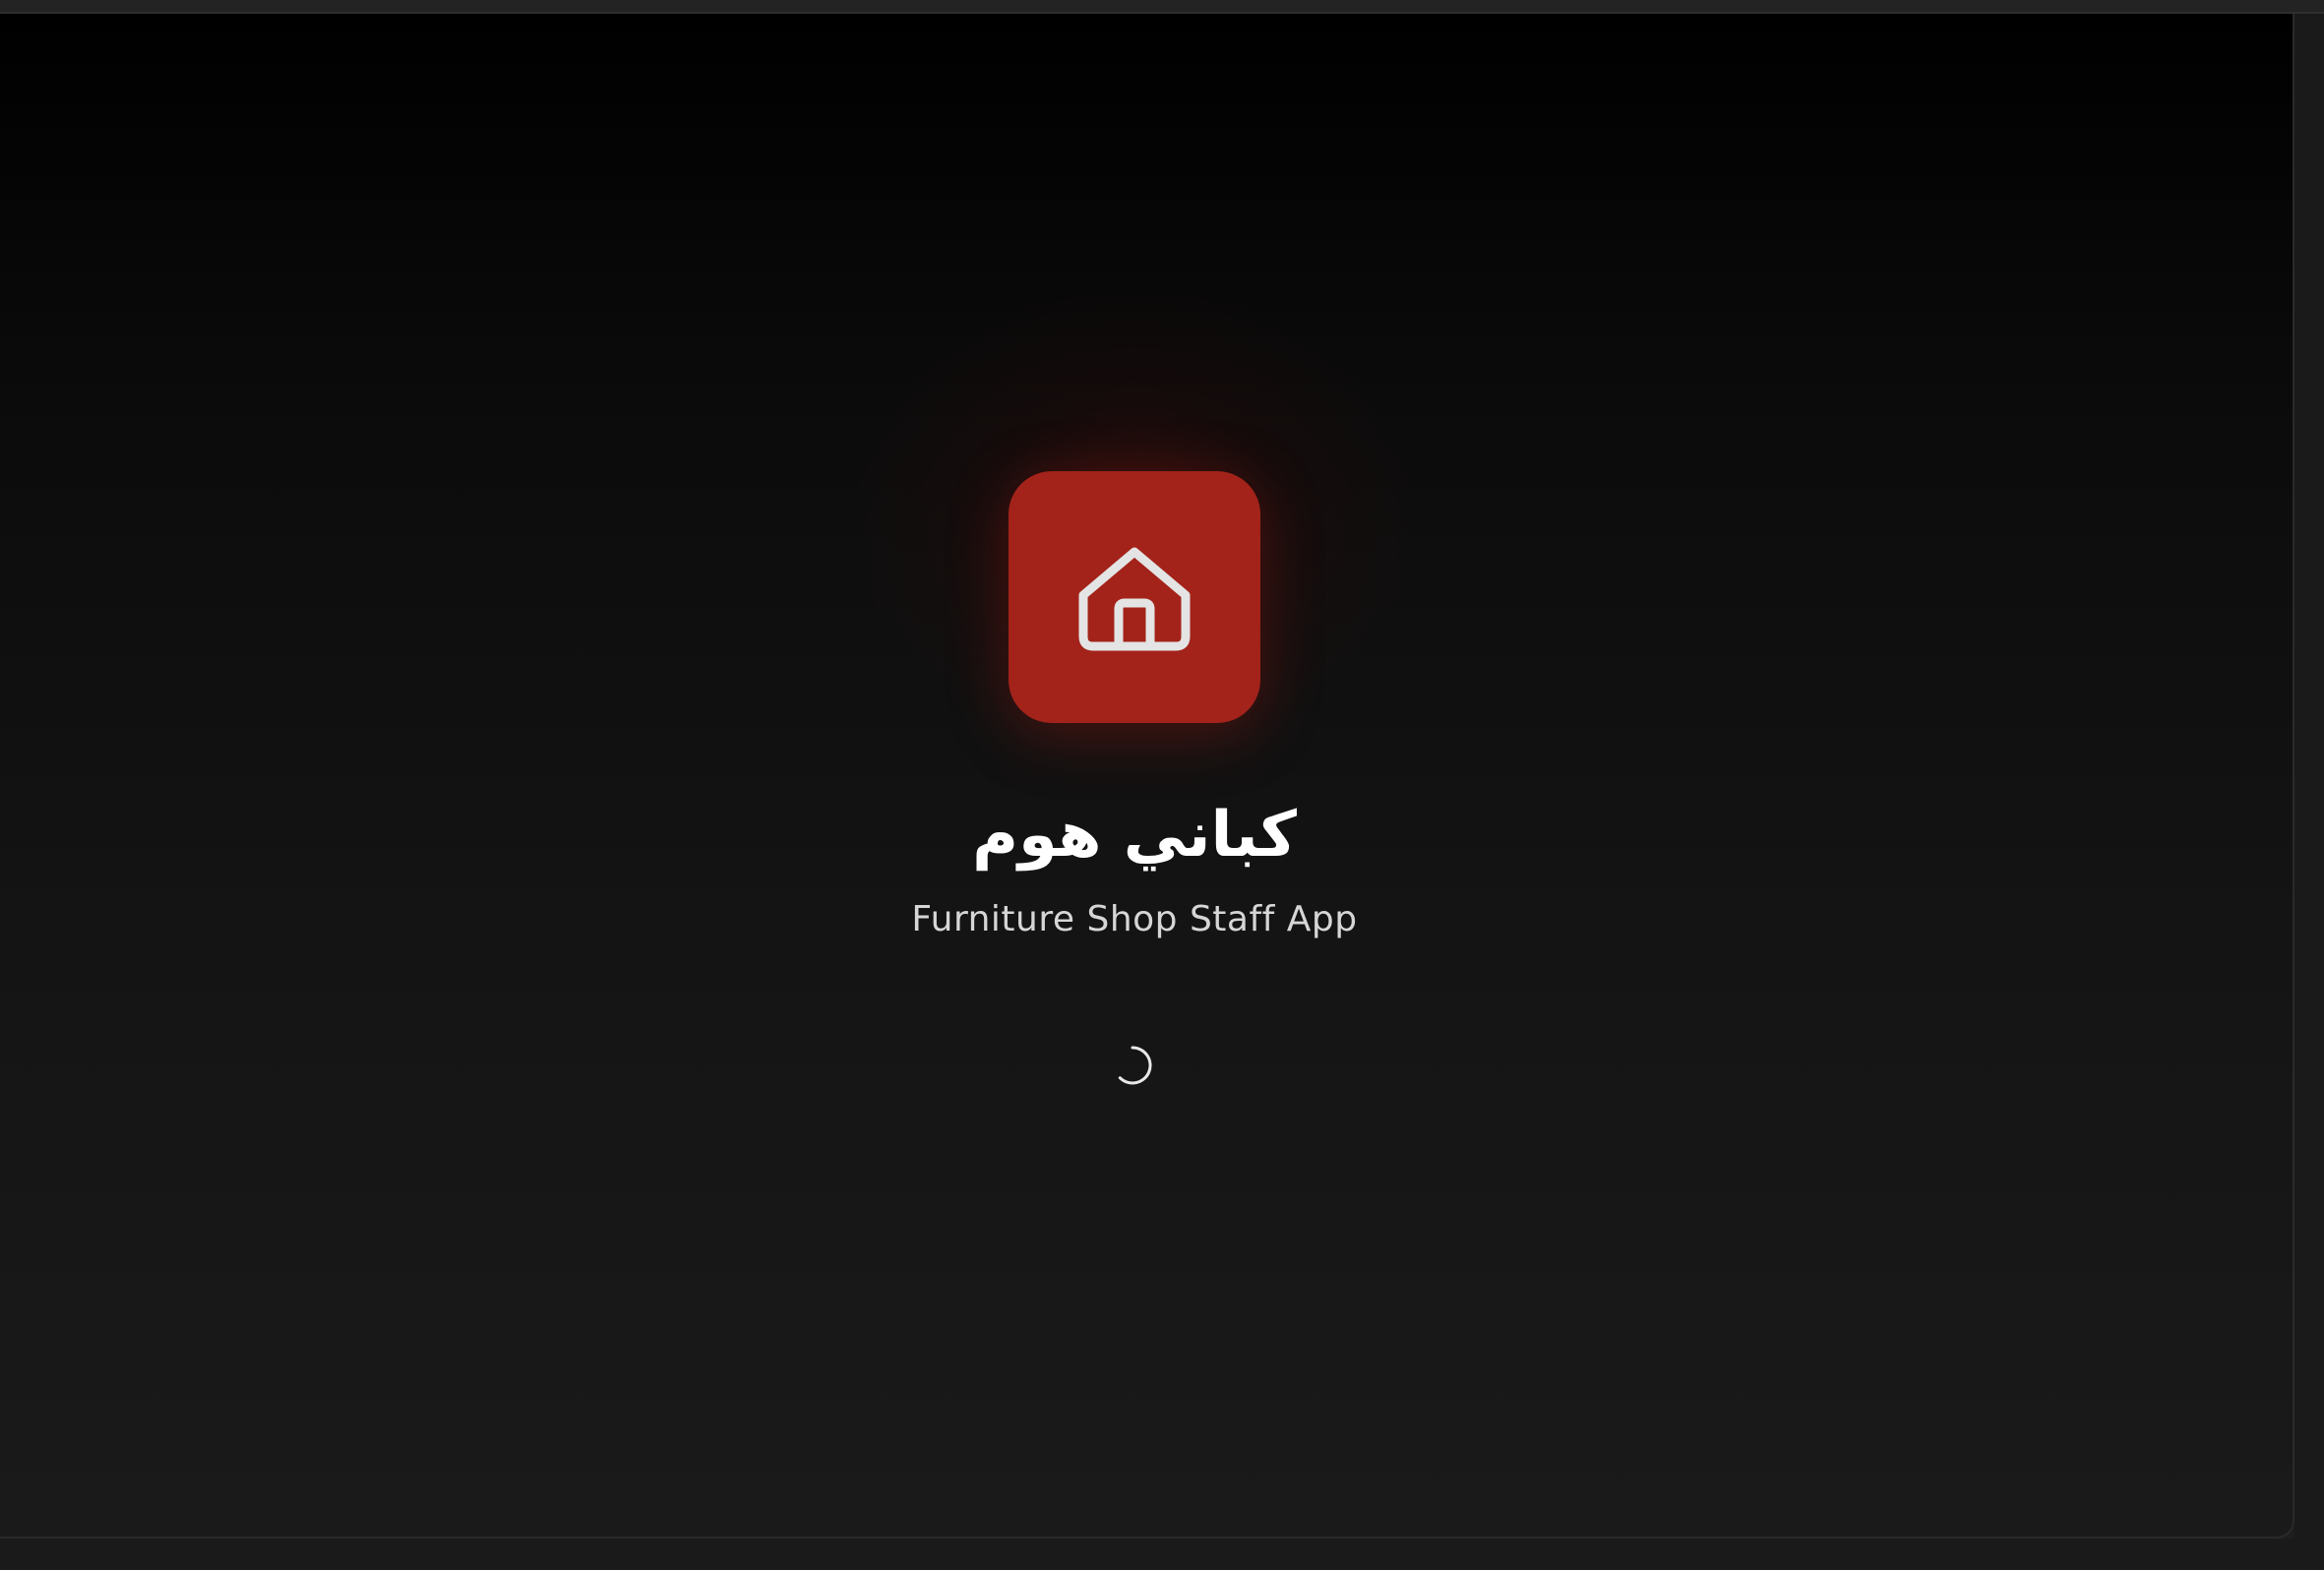 The height and width of the screenshot is (1570, 2324). What do you see at coordinates (1162, 7) in the screenshot?
I see `top-bar` at bounding box center [1162, 7].